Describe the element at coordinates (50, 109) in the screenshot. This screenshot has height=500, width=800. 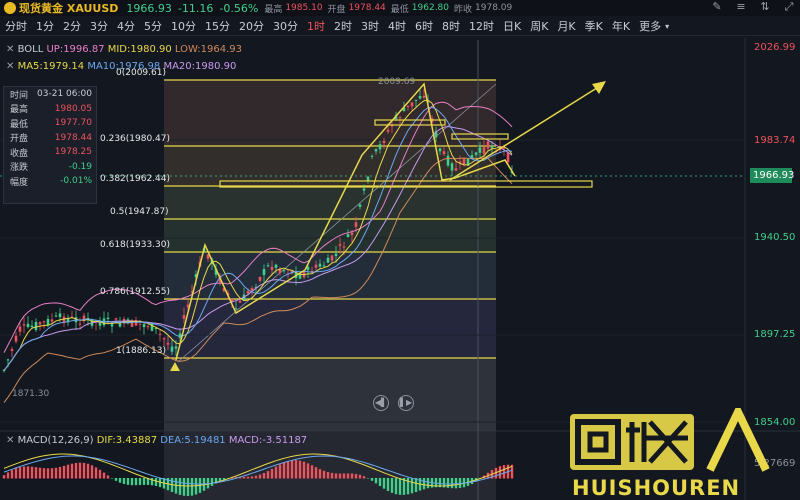
I see `info-row: 最高 1980.05` at that location.